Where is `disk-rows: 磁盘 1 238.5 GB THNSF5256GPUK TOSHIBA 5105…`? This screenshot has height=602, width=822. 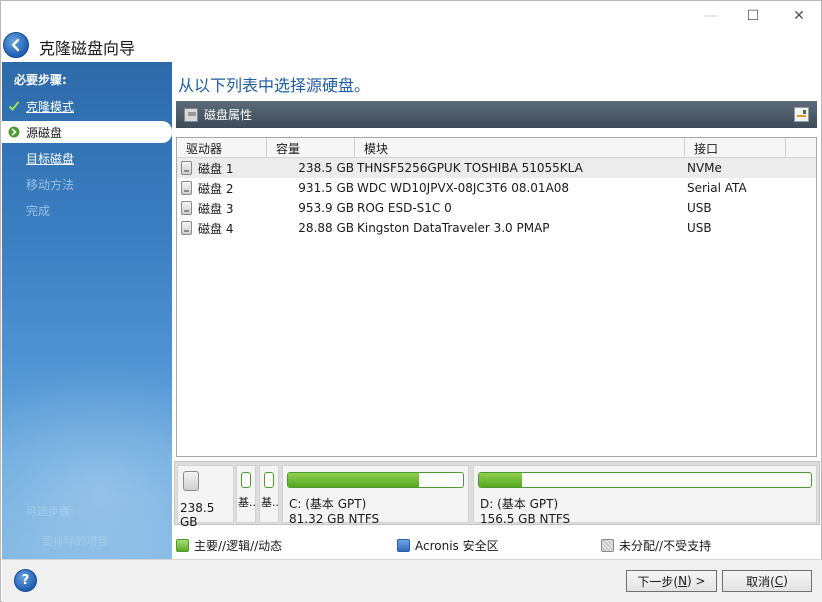 disk-rows: 磁盘 1 238.5 GB THNSF5256GPUK TOSHIBA 5105… is located at coordinates (496, 198).